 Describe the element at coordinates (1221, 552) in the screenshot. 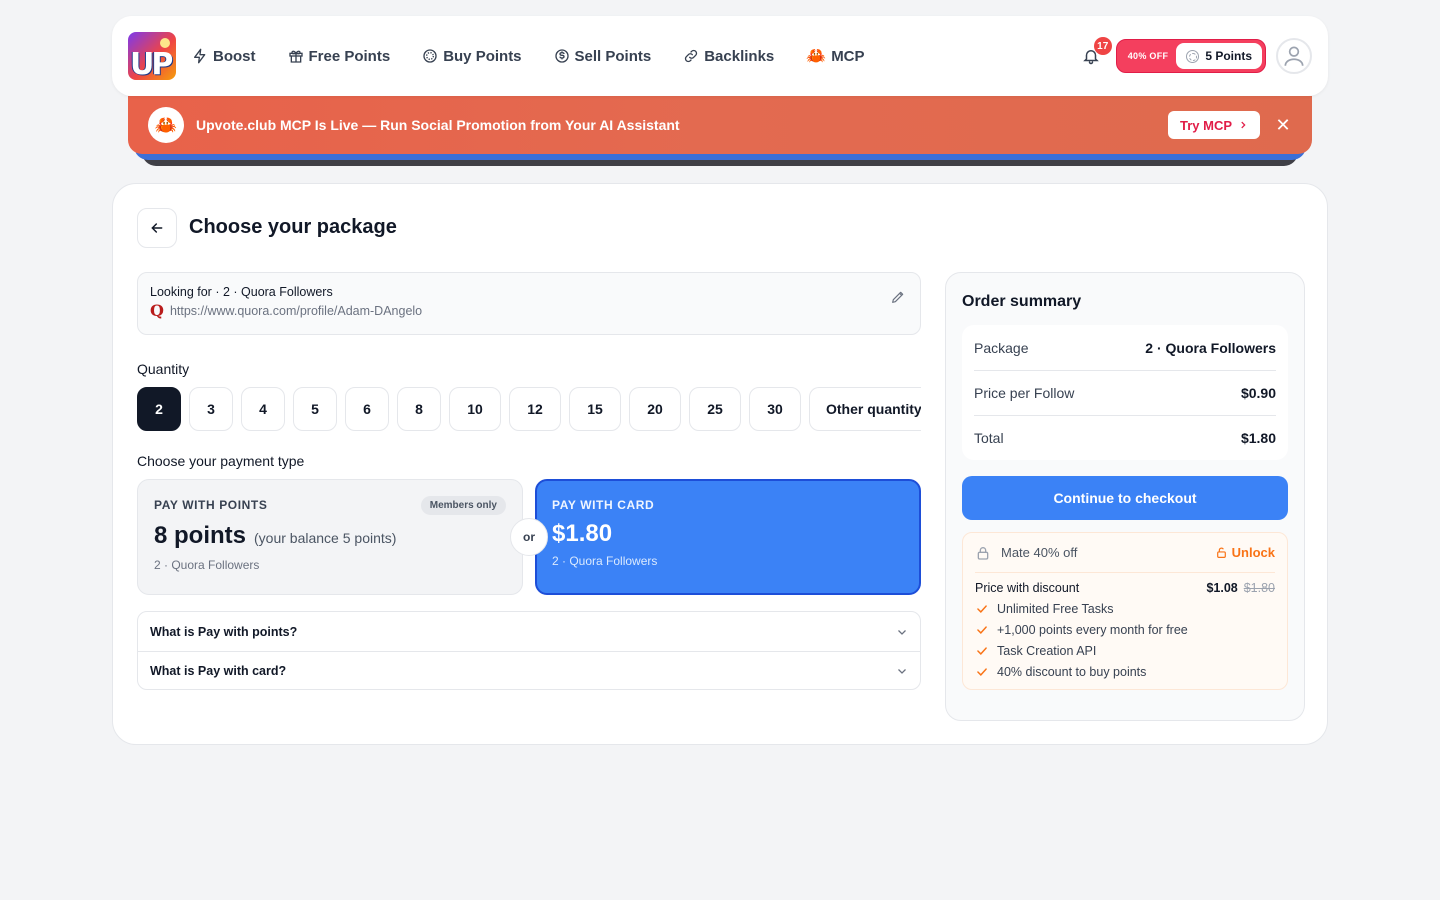

I see `unlock-icon` at that location.